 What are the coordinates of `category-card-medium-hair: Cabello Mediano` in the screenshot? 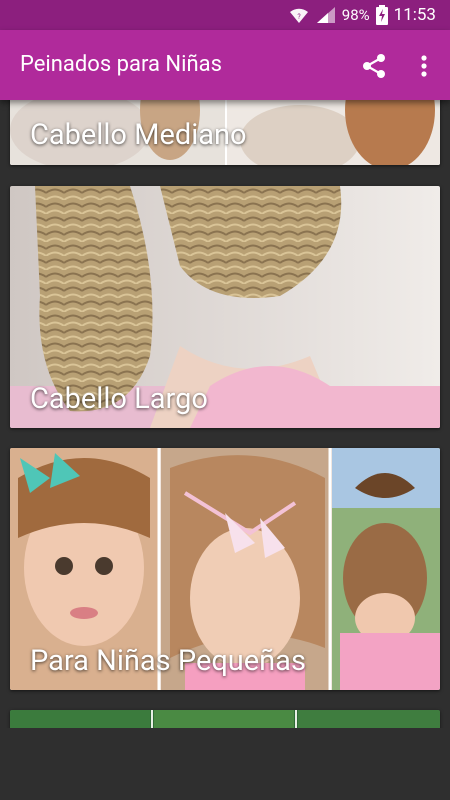 It's located at (225, 132).